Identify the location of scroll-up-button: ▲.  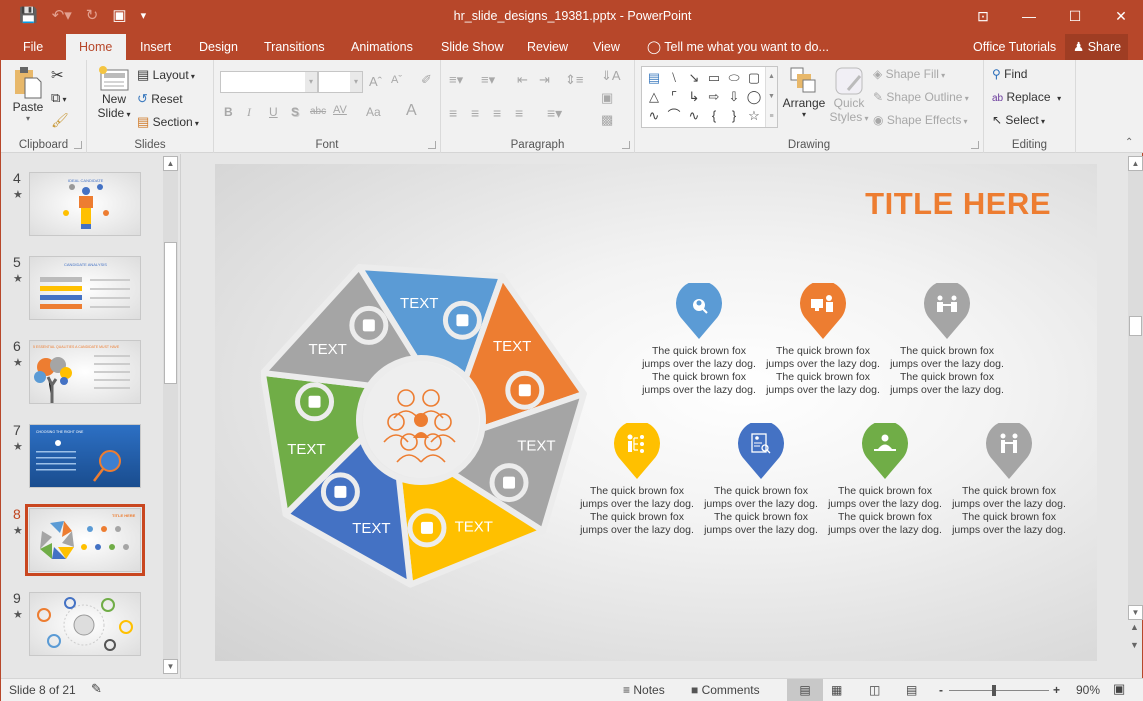
(1135, 163).